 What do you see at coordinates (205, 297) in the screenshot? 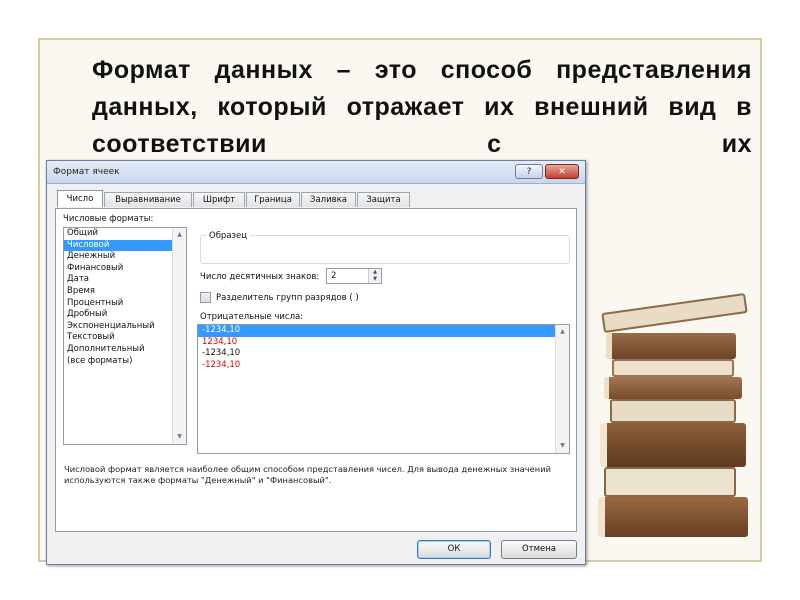
I see `separator-checkbox` at bounding box center [205, 297].